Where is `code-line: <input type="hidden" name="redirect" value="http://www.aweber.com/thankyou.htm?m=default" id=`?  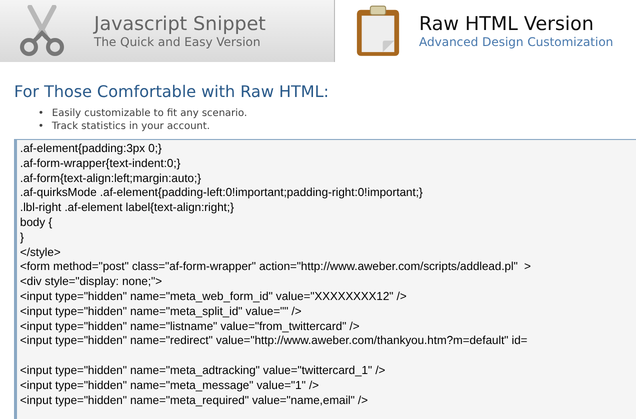
code-line: <input type="hidden" name="redirect" value="http://www.aweber.com/thankyou.htm?m=default" id= is located at coordinates (274, 341).